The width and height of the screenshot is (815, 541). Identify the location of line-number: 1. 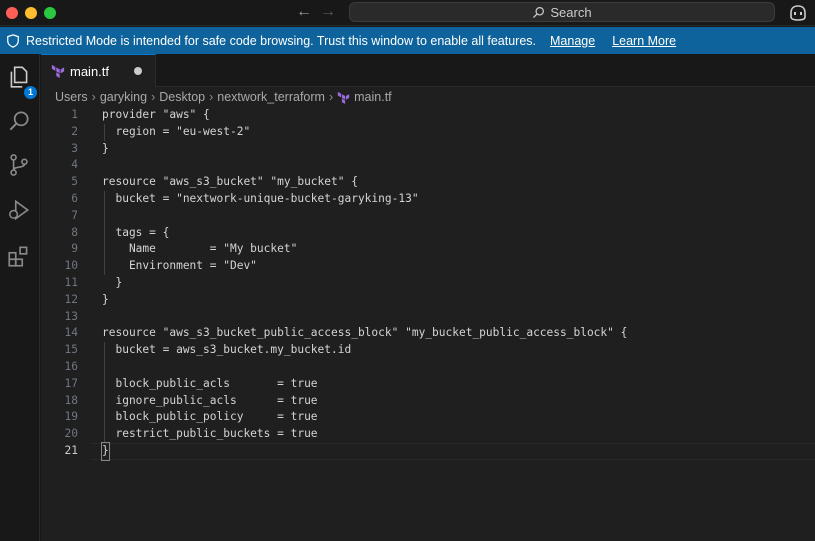
(74, 114).